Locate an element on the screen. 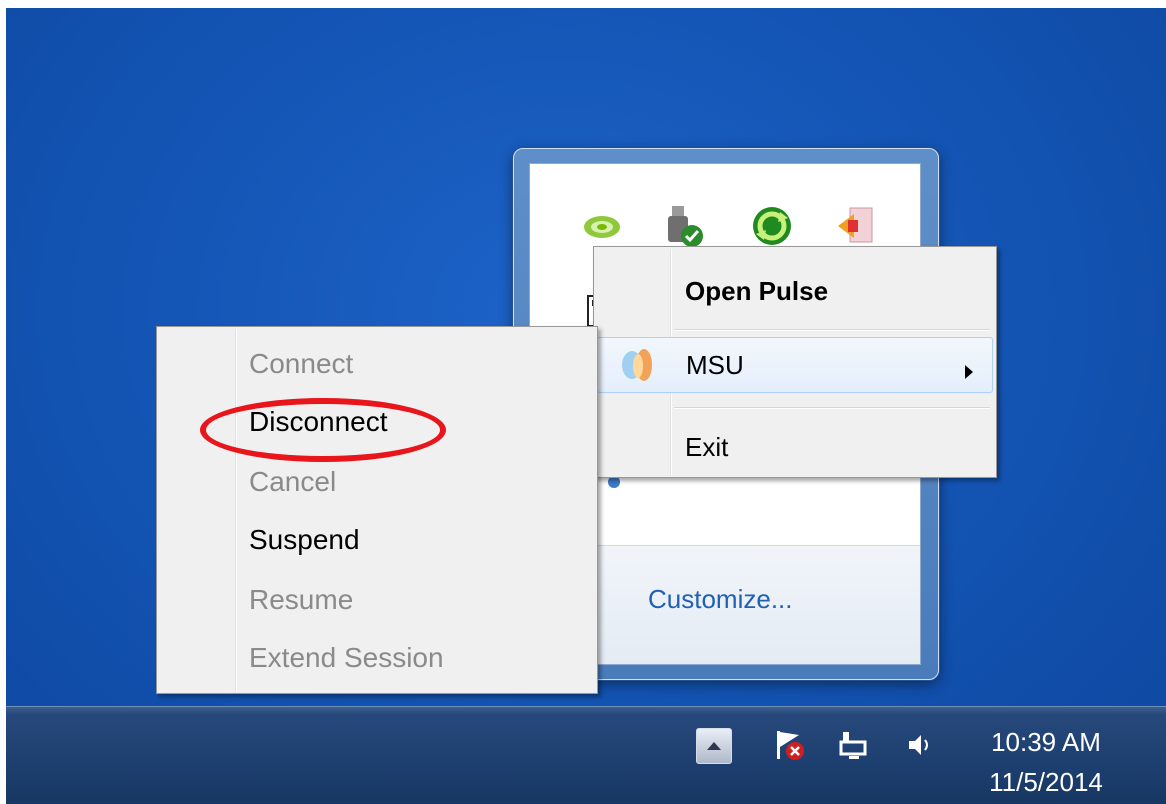 Image resolution: width=1166 pixels, height=804 pixels. submenu-item-suspend: Suspend is located at coordinates (304, 540).